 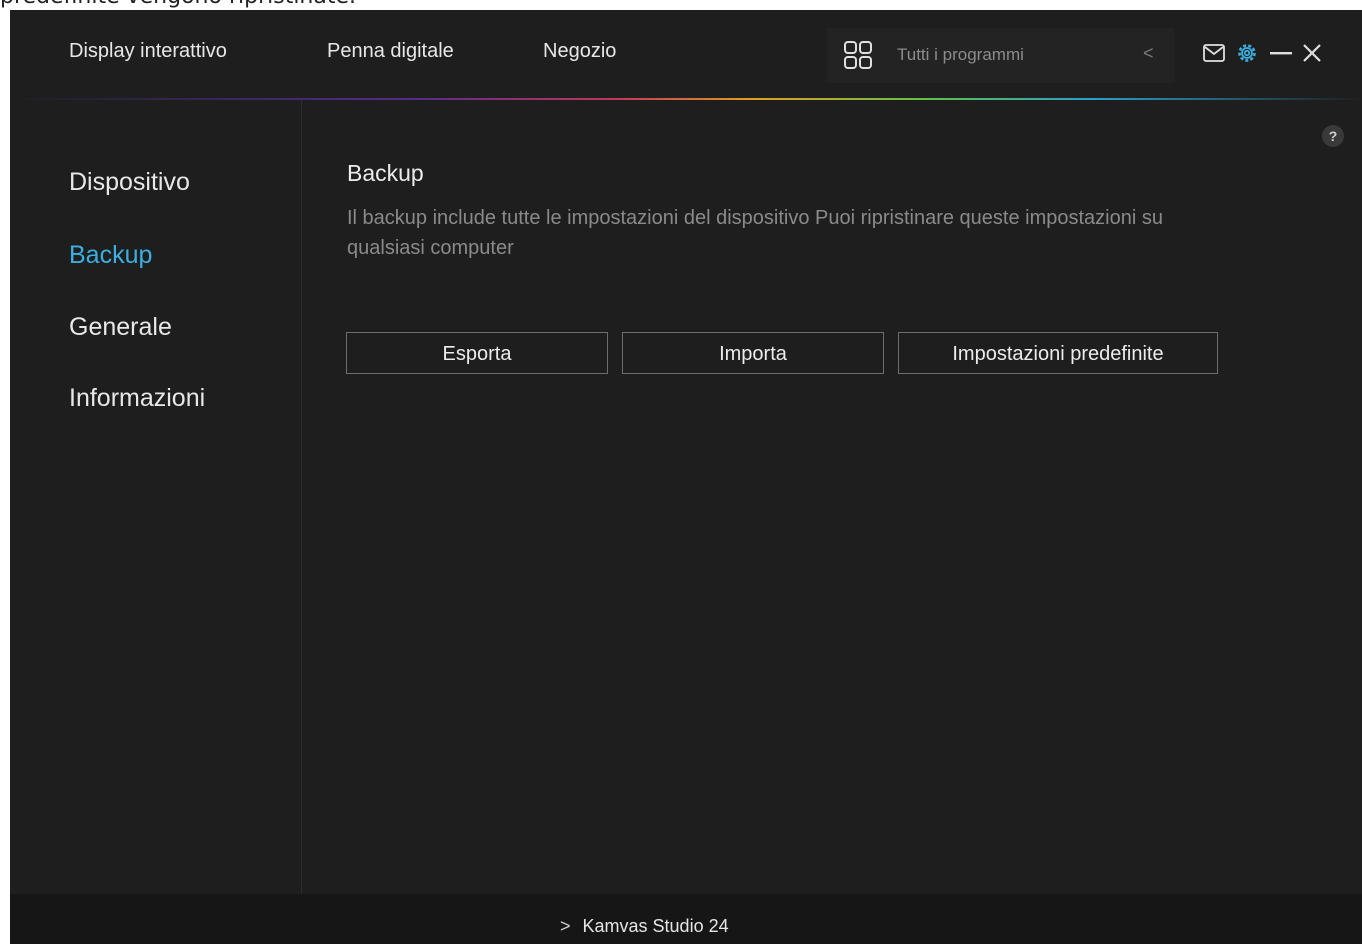 What do you see at coordinates (858, 55) in the screenshot?
I see `grid-icon` at bounding box center [858, 55].